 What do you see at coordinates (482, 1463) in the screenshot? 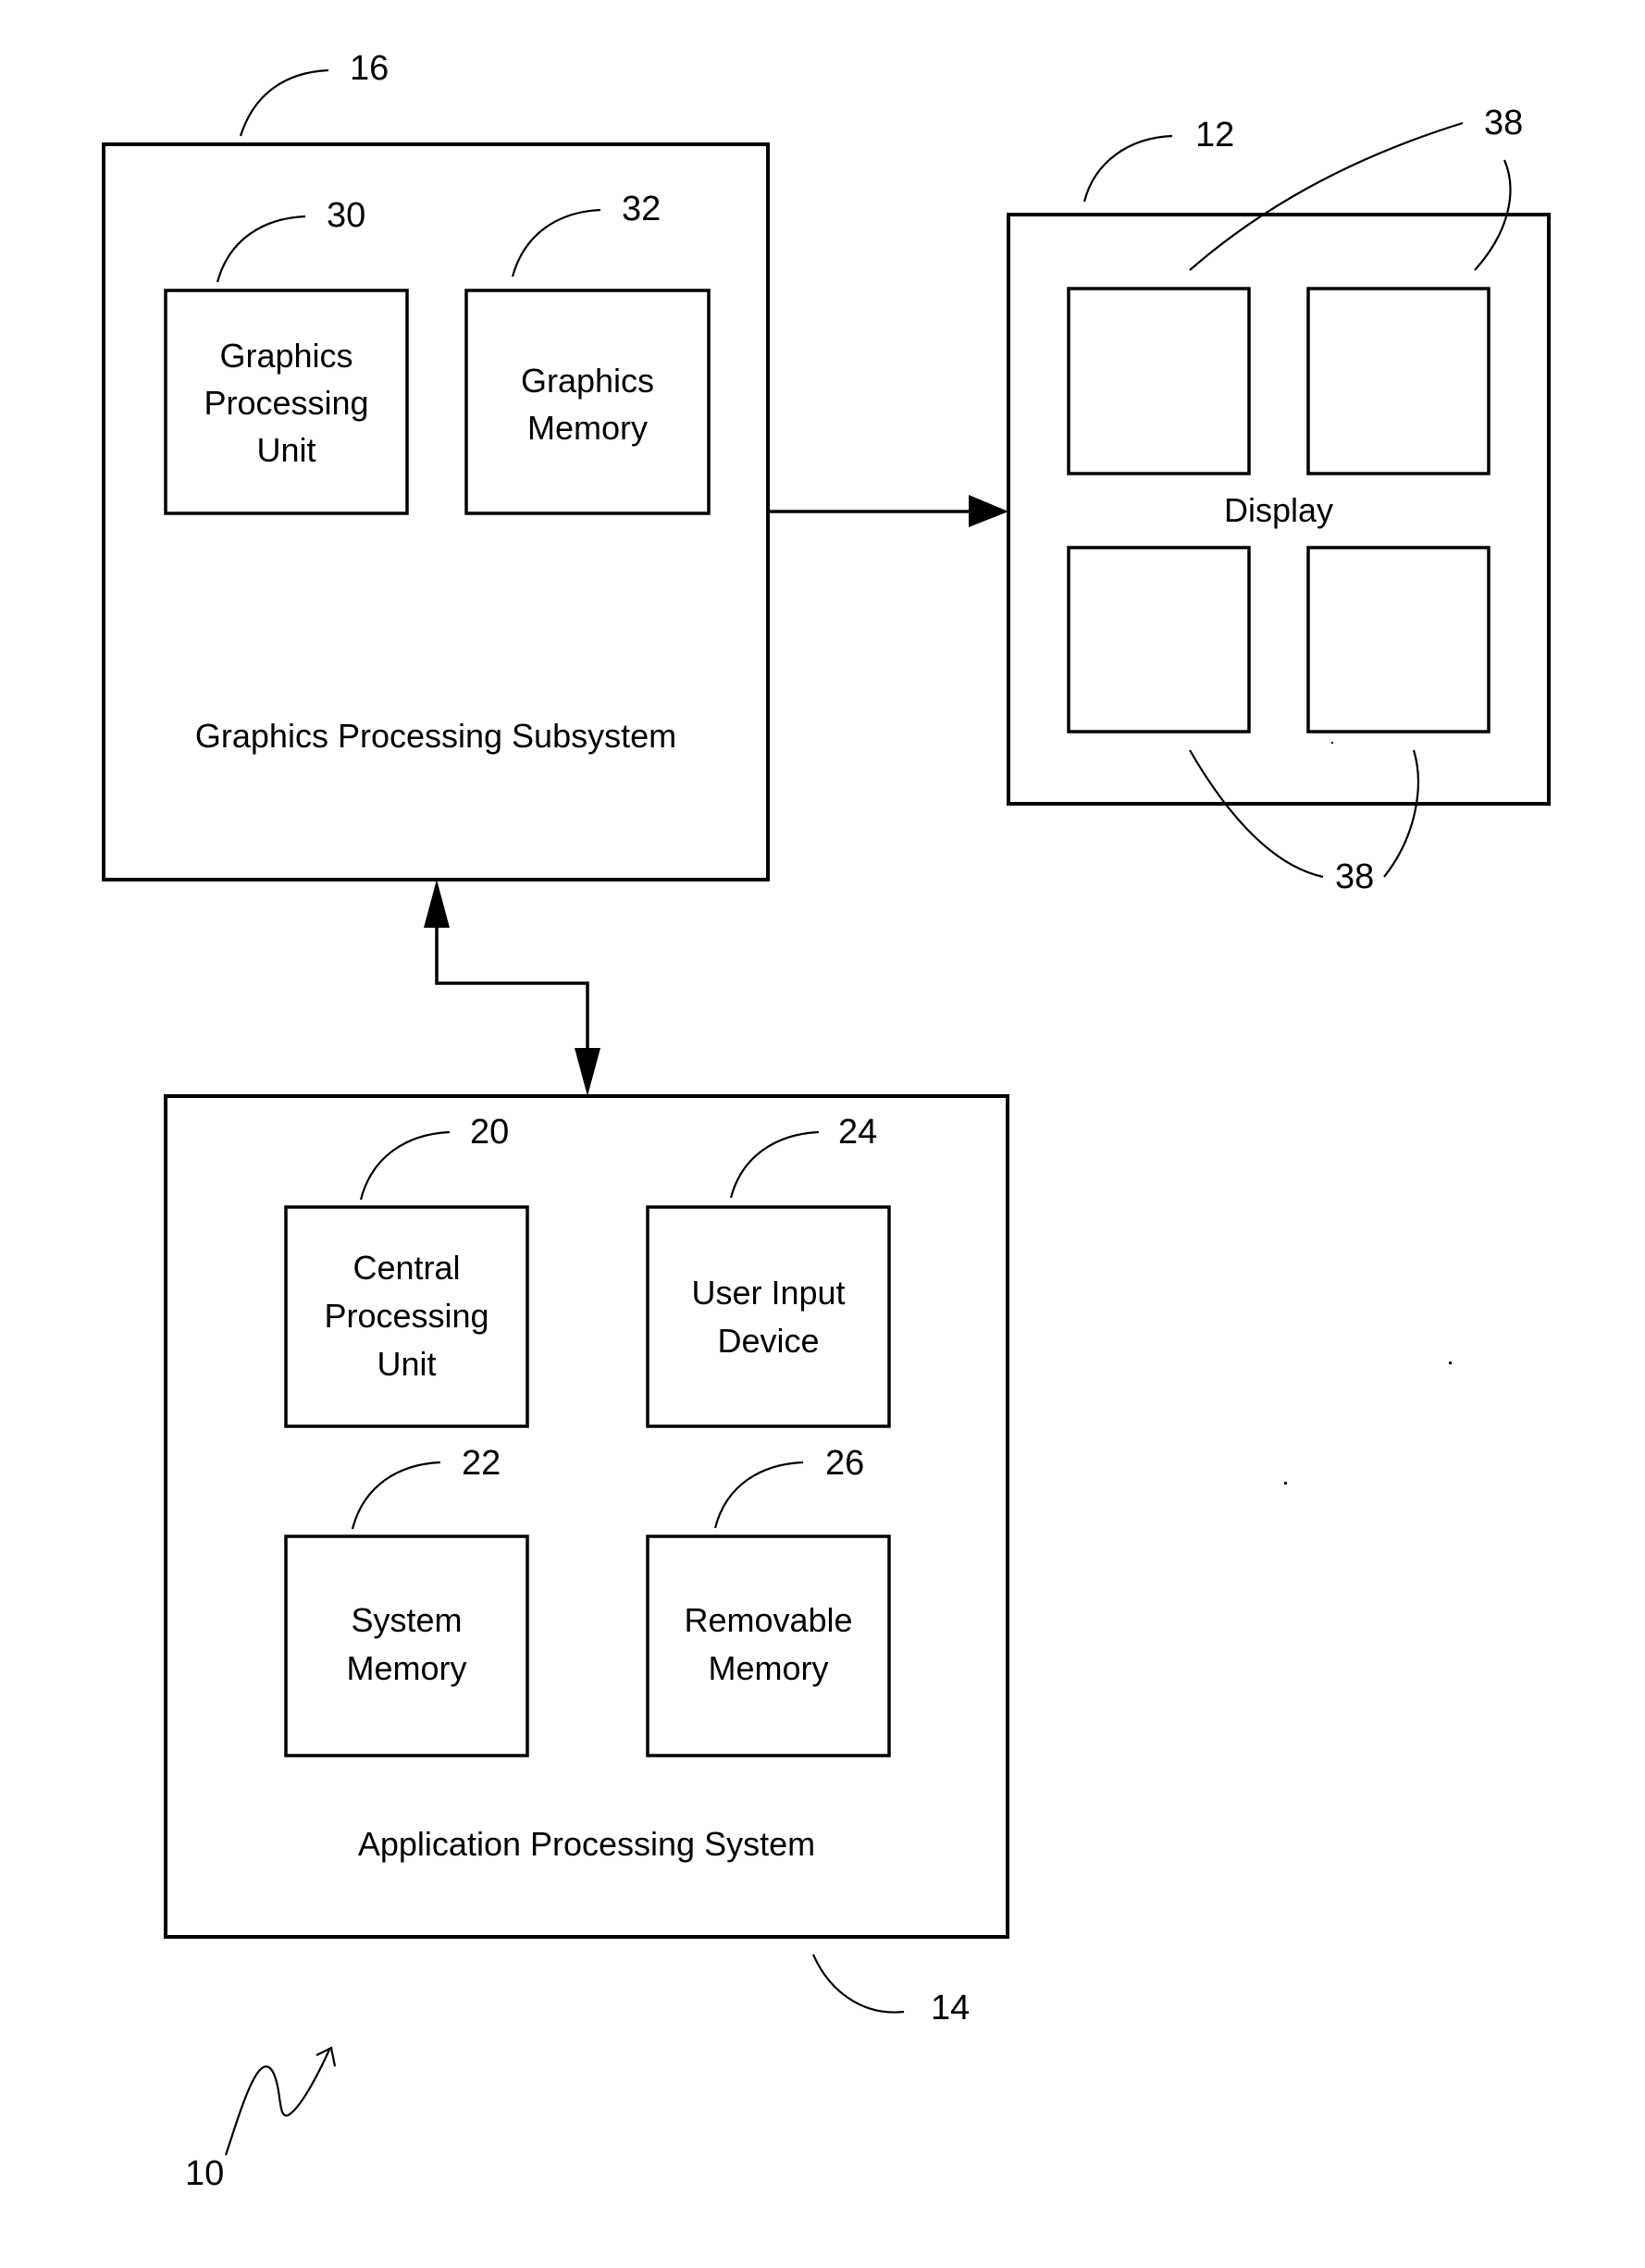
I see `ref-22: 22` at bounding box center [482, 1463].